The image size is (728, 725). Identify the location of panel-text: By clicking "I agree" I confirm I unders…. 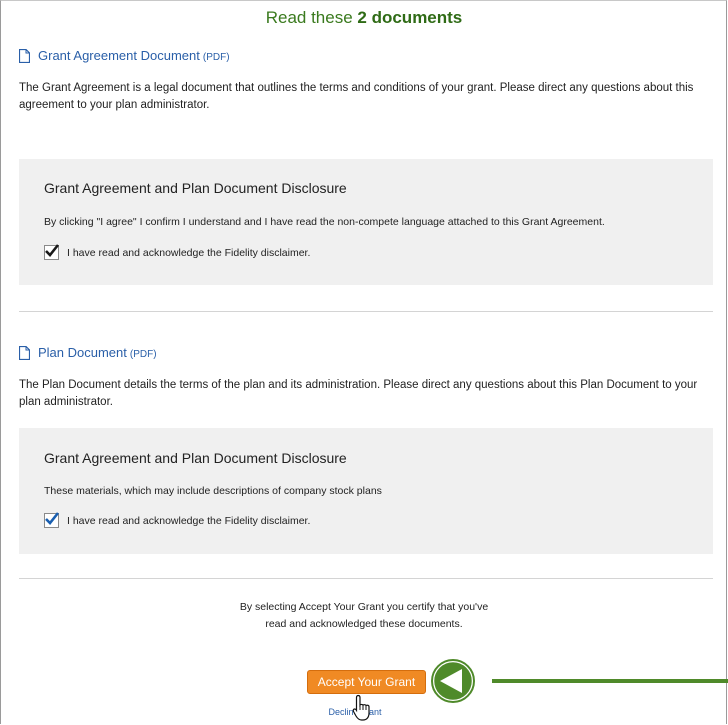
(324, 222).